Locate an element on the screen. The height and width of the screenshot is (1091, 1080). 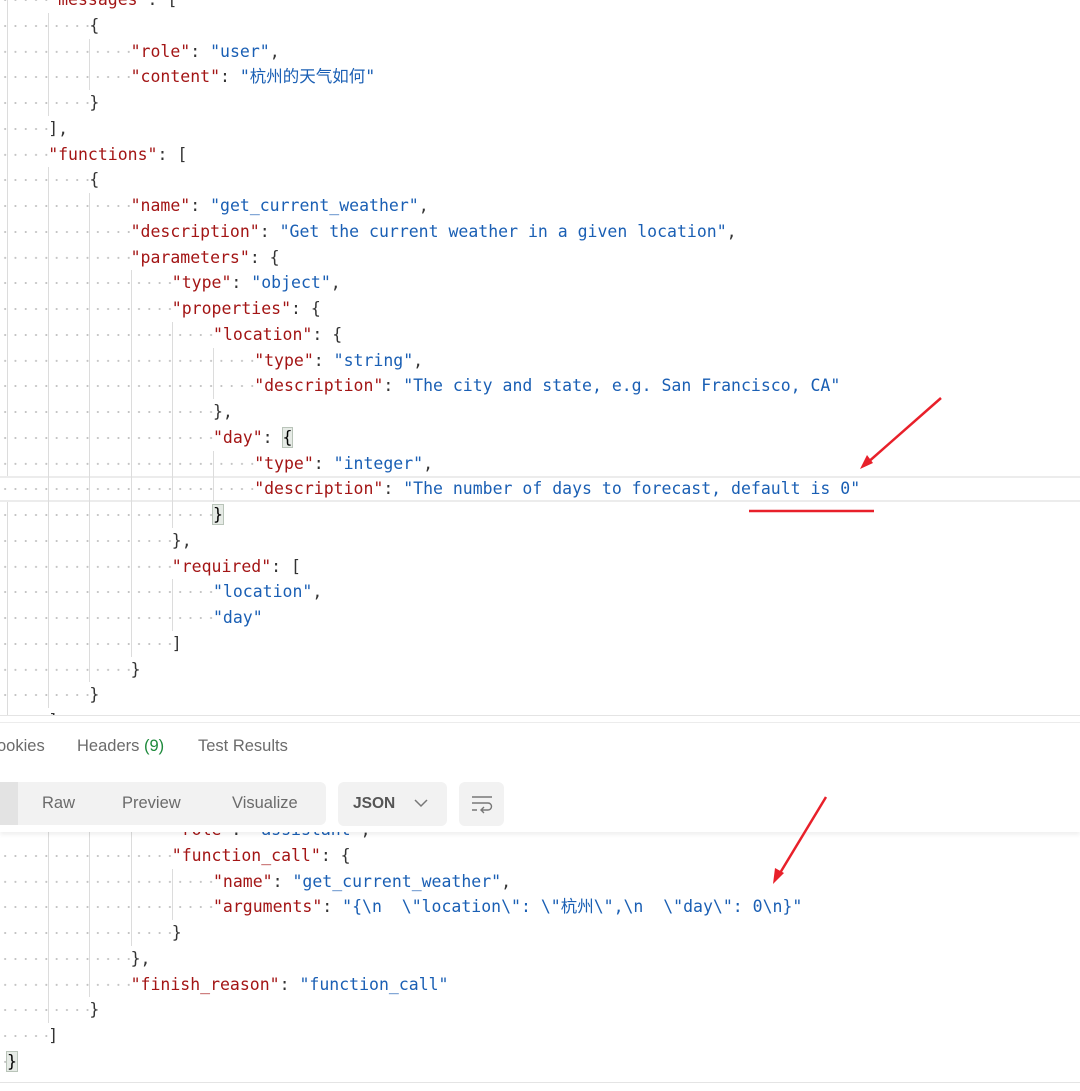
code-line: "type": "string", is located at coordinates (540, 360).